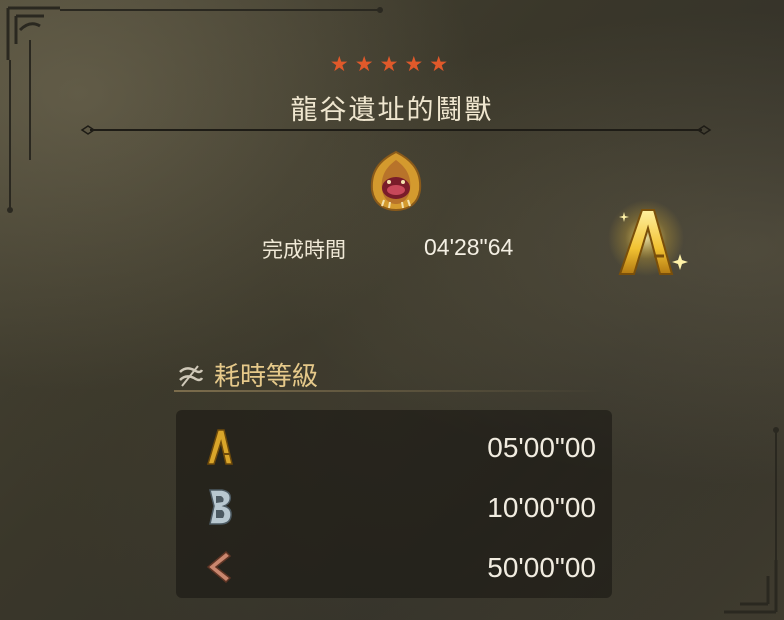  What do you see at coordinates (469, 247) in the screenshot?
I see `completion-time-value: 04'28"64` at bounding box center [469, 247].